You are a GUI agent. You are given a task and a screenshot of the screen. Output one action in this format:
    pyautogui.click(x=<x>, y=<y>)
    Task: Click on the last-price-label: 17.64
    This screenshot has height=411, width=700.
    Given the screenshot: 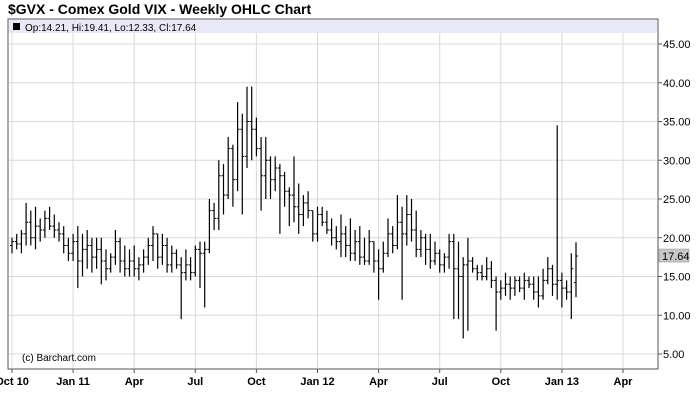 What is the action you would take?
    pyautogui.click(x=676, y=257)
    